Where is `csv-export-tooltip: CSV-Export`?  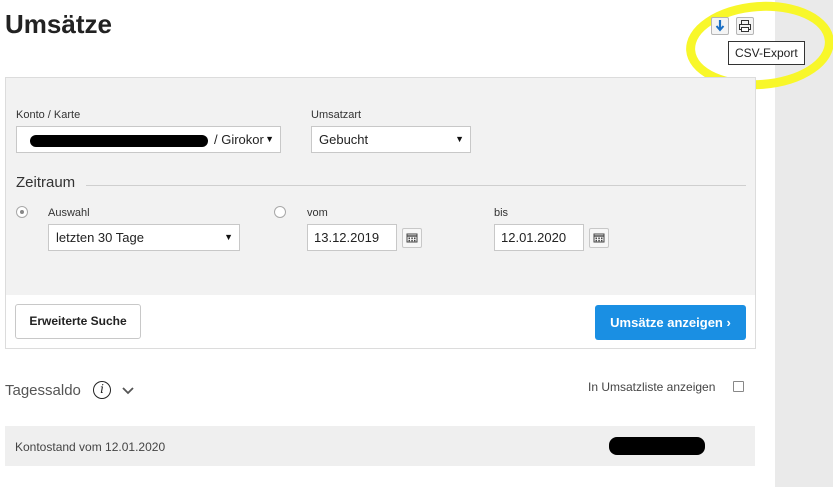 csv-export-tooltip: CSV-Export is located at coordinates (766, 53).